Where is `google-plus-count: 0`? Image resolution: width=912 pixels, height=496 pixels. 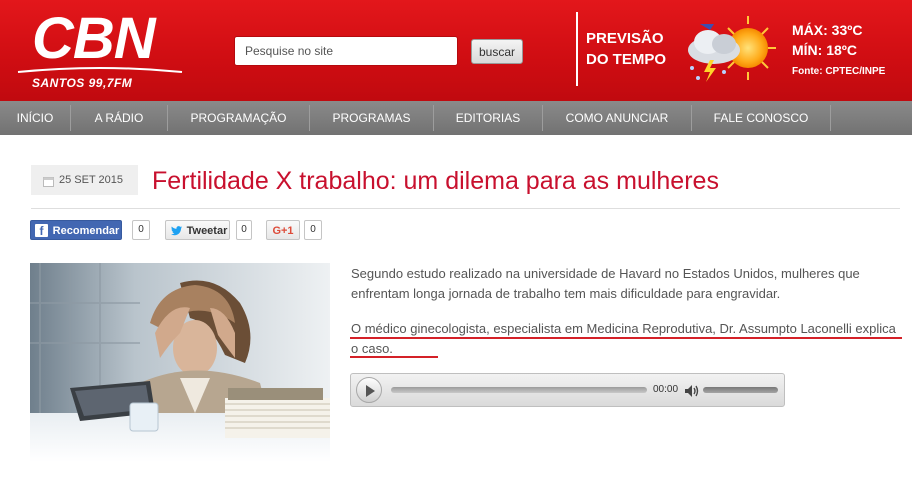
google-plus-count: 0 is located at coordinates (313, 230).